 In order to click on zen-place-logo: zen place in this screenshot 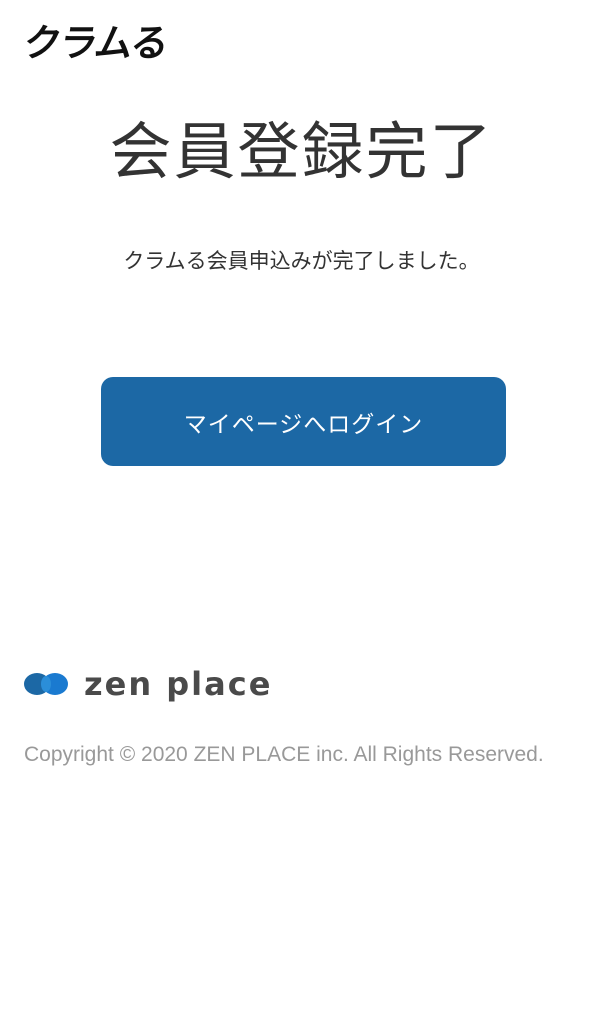, I will do `click(148, 684)`.